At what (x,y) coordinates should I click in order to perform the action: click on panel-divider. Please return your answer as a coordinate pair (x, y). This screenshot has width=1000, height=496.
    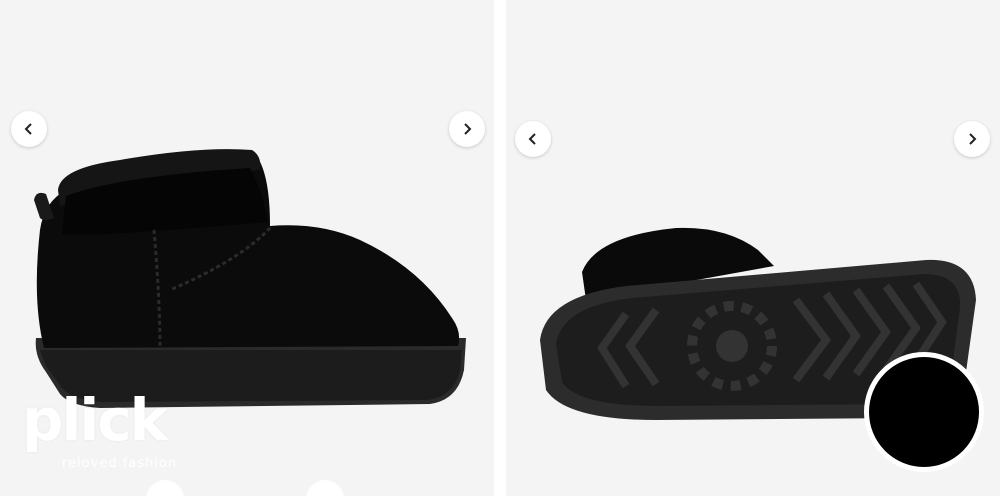
    Looking at the image, I should click on (500, 248).